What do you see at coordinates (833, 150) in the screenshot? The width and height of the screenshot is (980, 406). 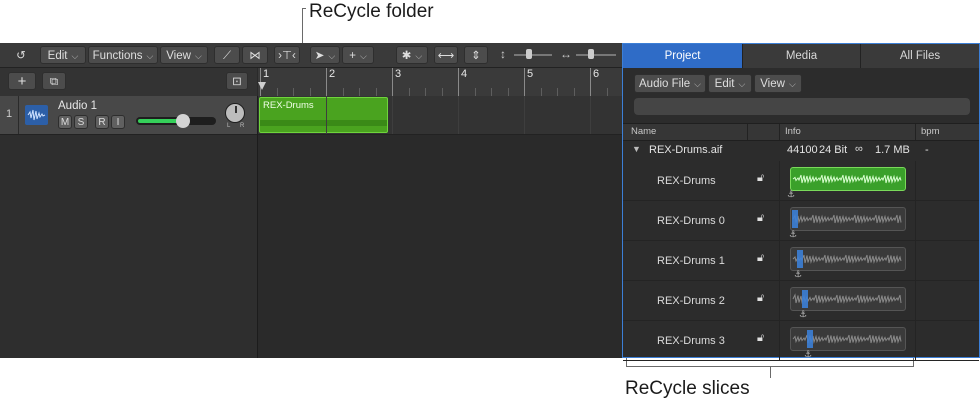 I see `file-bit-depth: 24 Bit` at bounding box center [833, 150].